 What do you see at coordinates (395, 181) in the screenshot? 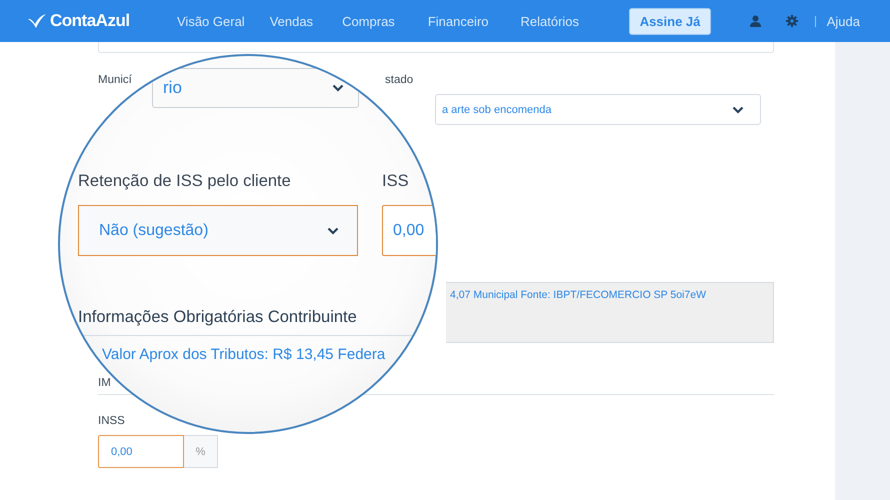
I see `field-label: ISS` at bounding box center [395, 181].